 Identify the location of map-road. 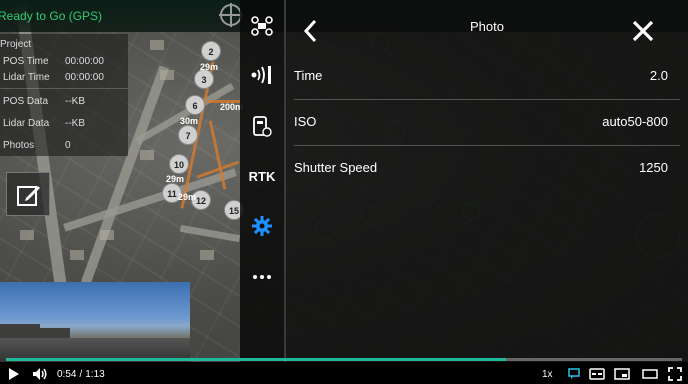
(210, 233).